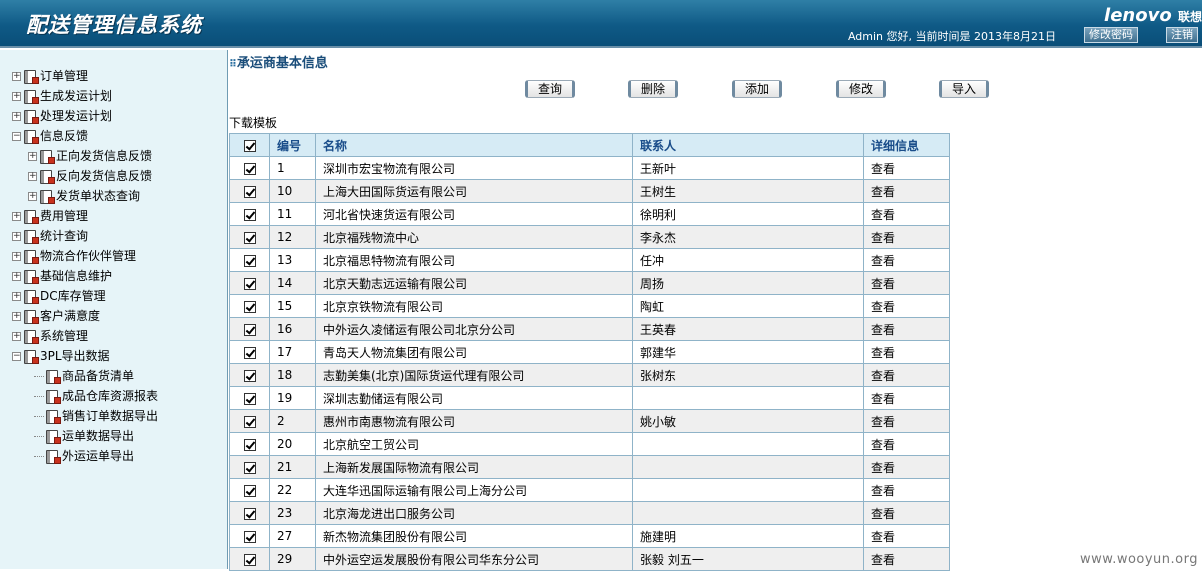 This screenshot has height=571, width=1202. What do you see at coordinates (590, 306) in the screenshot?
I see `table-row: 15北京京铁物流有限公司陶虹查看` at bounding box center [590, 306].